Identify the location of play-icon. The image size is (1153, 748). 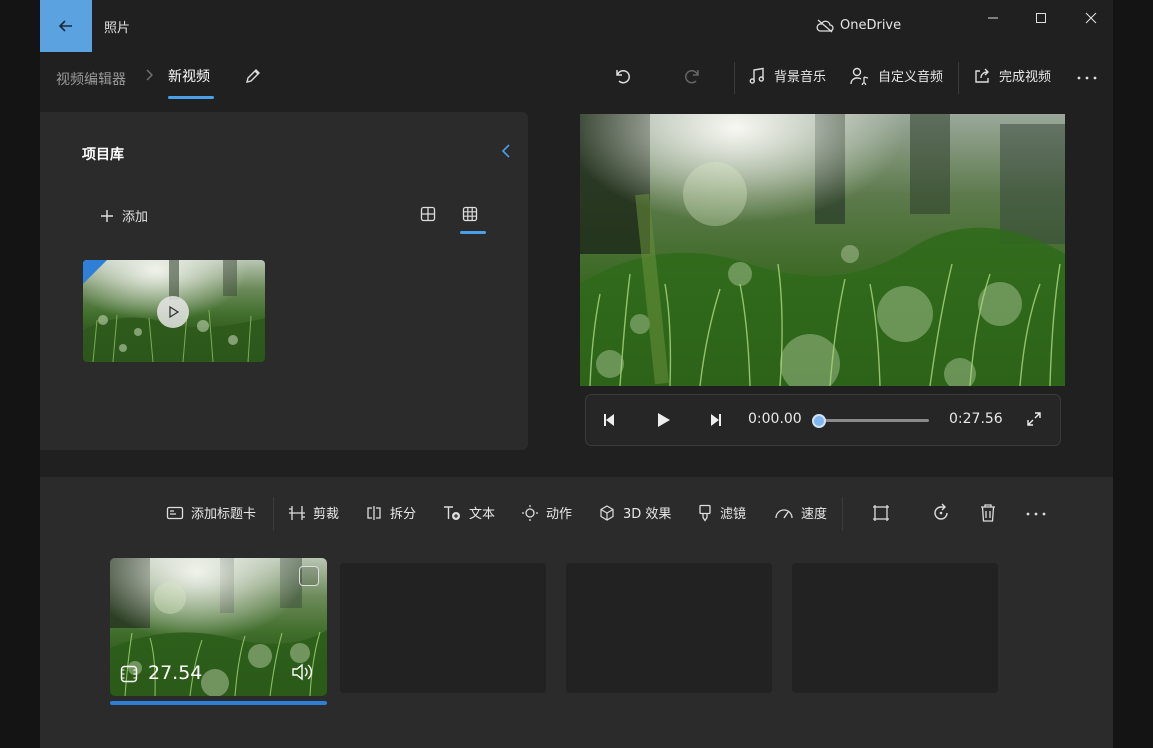
(174, 312).